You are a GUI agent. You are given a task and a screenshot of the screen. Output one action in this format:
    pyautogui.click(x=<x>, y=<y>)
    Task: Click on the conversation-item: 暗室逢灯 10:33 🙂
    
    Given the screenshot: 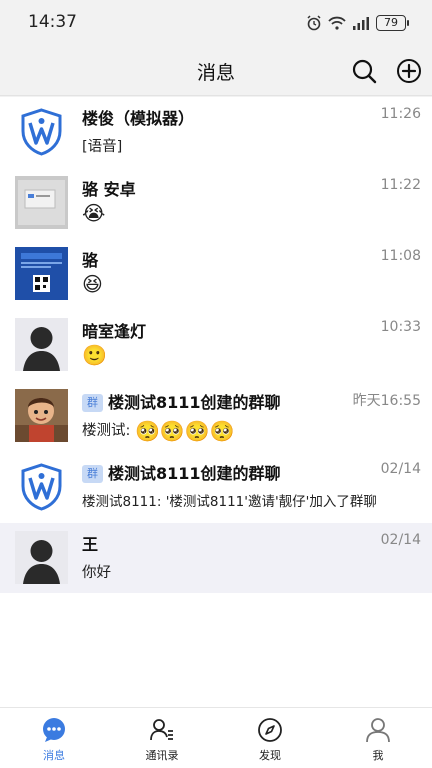 What is the action you would take?
    pyautogui.click(x=216, y=345)
    